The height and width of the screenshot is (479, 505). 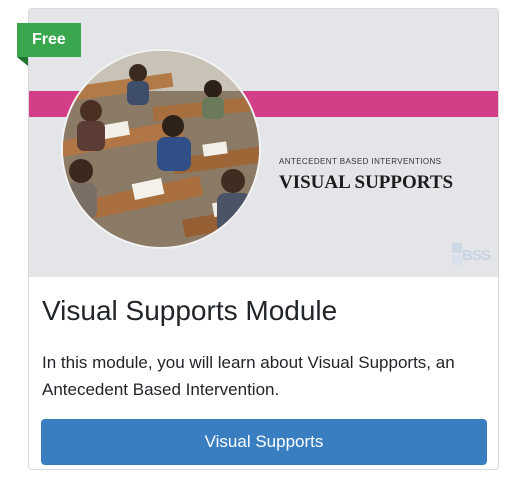 What do you see at coordinates (22, 61) in the screenshot?
I see `free-badge-fold` at bounding box center [22, 61].